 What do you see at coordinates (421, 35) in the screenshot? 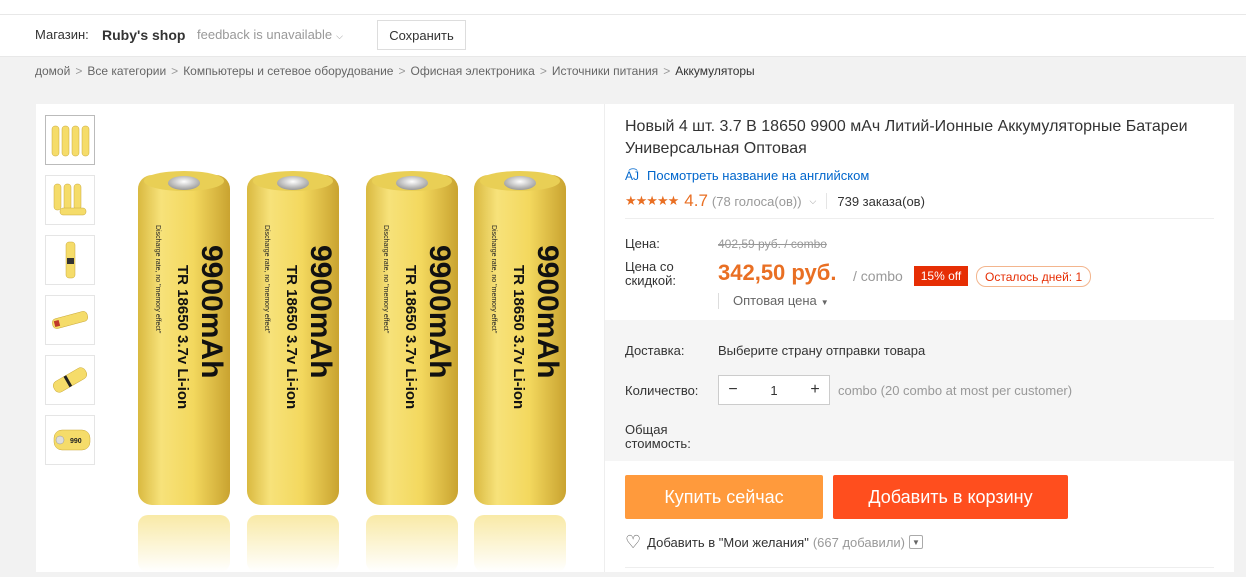
I see `save-store-button: Сохранить` at bounding box center [421, 35].